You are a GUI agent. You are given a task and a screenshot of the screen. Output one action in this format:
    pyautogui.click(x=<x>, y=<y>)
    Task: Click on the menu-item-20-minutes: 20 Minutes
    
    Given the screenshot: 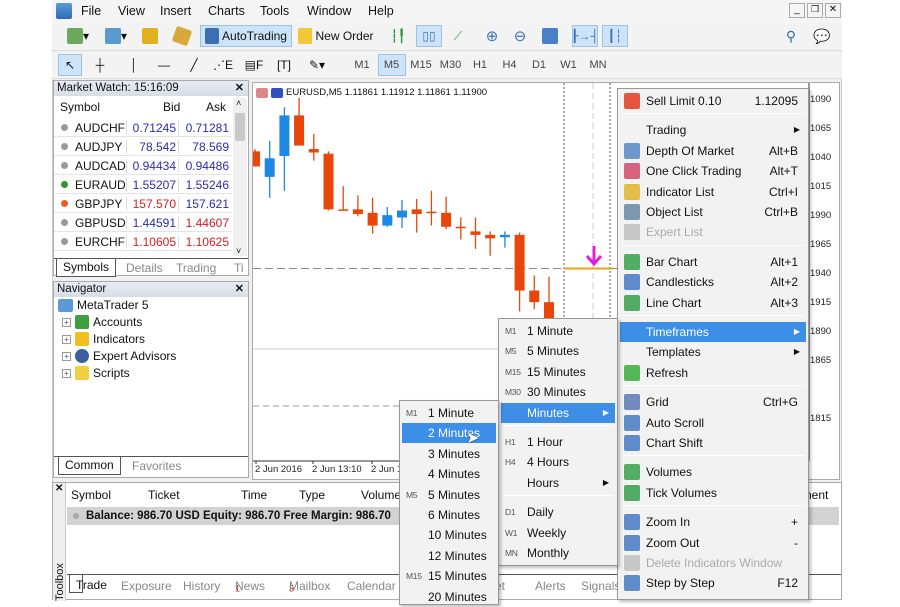 What is the action you would take?
    pyautogui.click(x=449, y=597)
    